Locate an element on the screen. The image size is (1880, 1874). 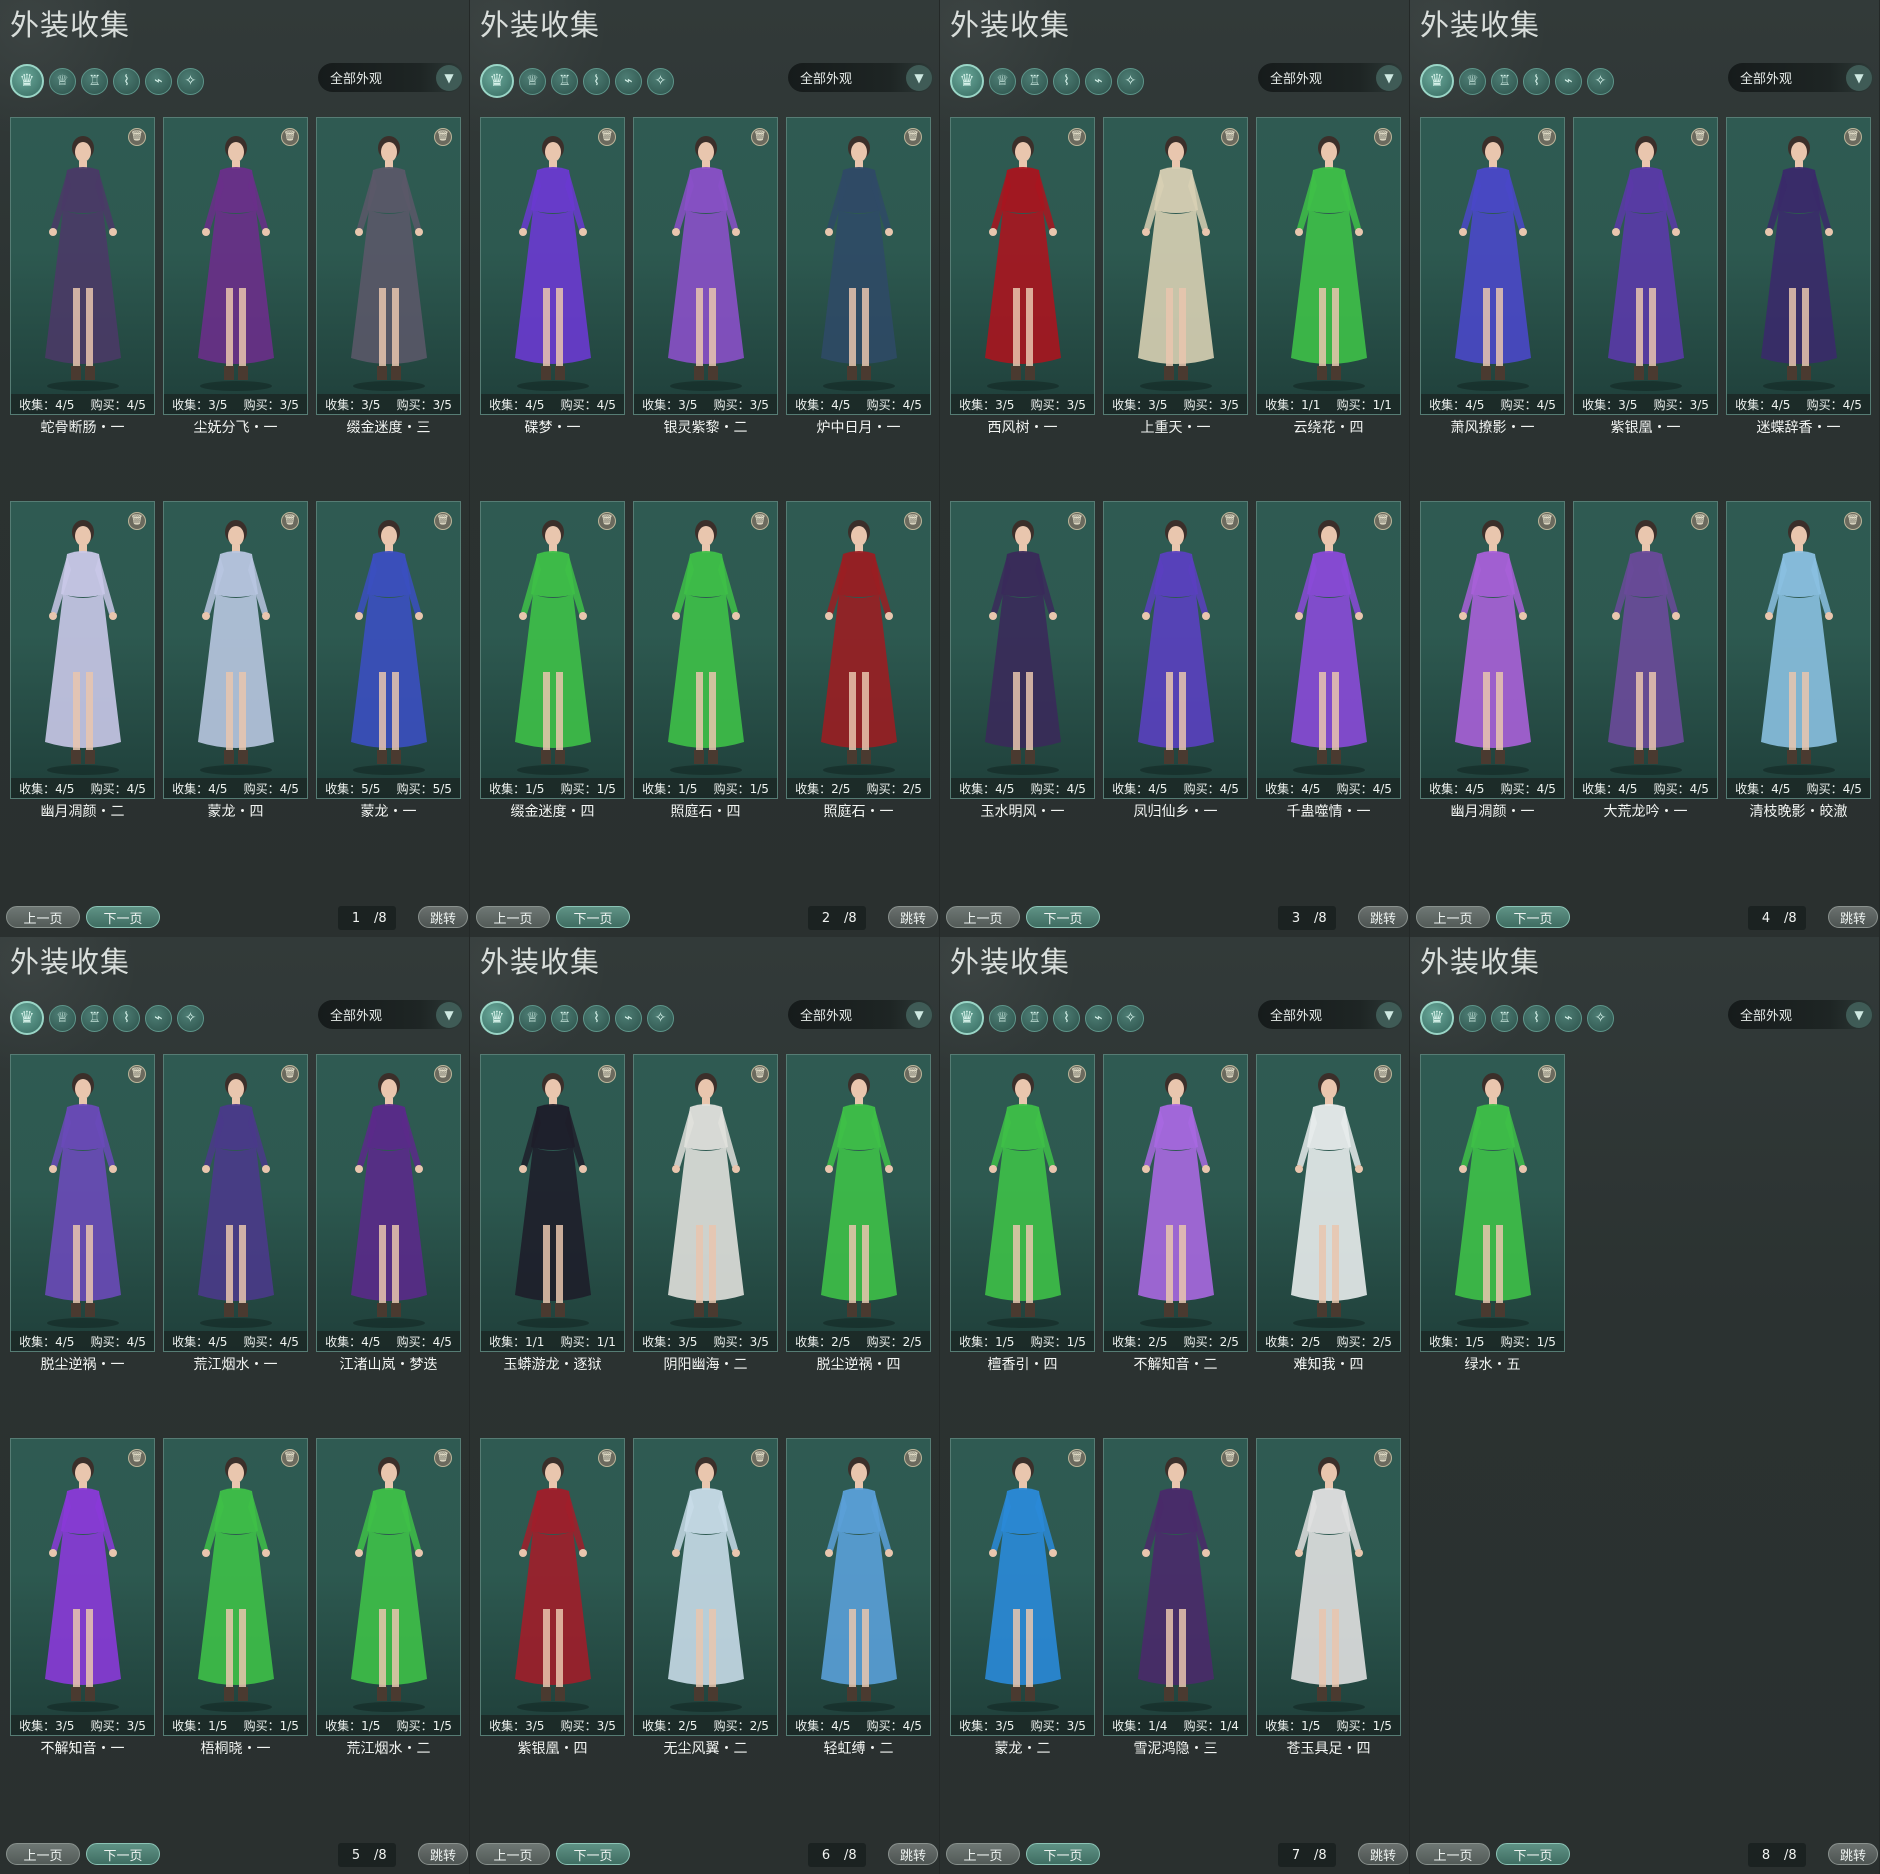
outfit-card: 🗑 收集：3/5 购买：3/5 紫银凰・四 is located at coordinates (552, 1597).